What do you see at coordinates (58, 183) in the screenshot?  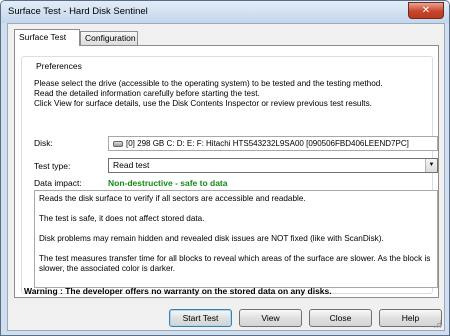 I see `data-impact-label: Data impact:` at bounding box center [58, 183].